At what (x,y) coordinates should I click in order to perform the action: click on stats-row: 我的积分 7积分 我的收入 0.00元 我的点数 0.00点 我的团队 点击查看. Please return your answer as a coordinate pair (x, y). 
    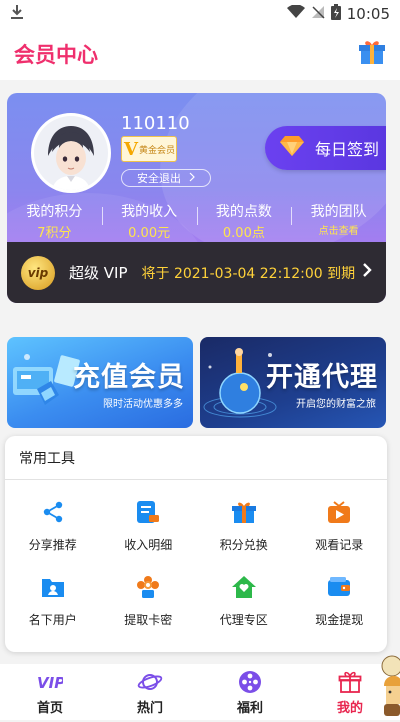
    Looking at the image, I should click on (196, 221).